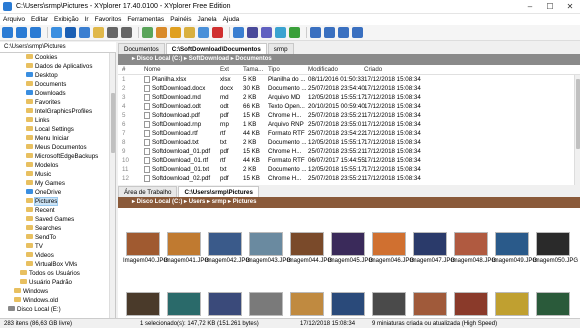 Image resolution: width=580 pixels, height=328 pixels. Describe the element at coordinates (329, 32) in the screenshot. I see `layout-icon` at that location.